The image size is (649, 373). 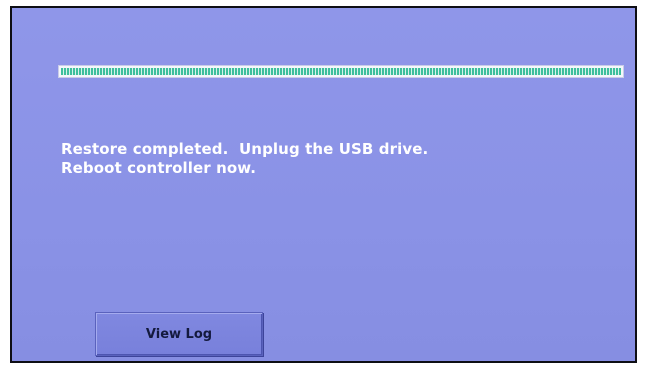 I want to click on restore-progress-fill, so click(x=341, y=71).